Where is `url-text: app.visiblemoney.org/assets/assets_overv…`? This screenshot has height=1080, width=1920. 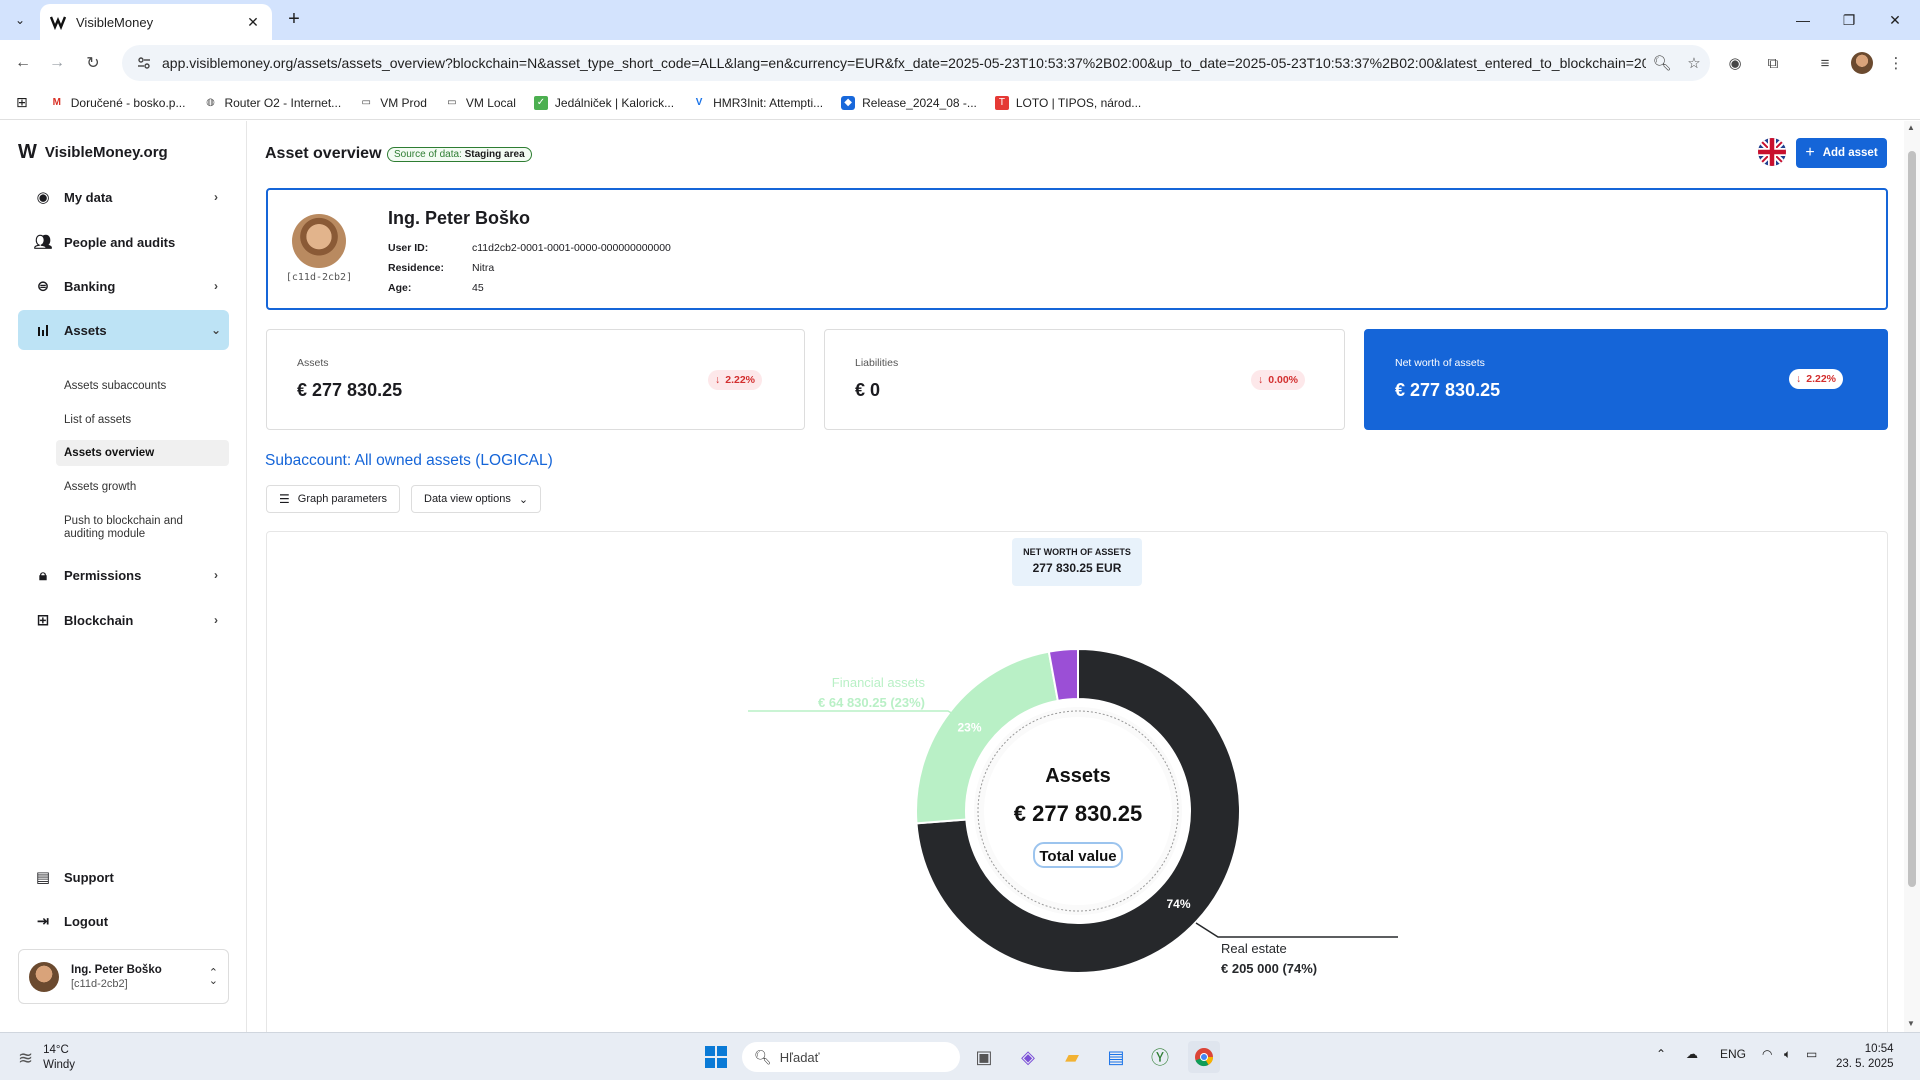
url-text: app.visiblemoney.org/assets/assets_overv… is located at coordinates (904, 63).